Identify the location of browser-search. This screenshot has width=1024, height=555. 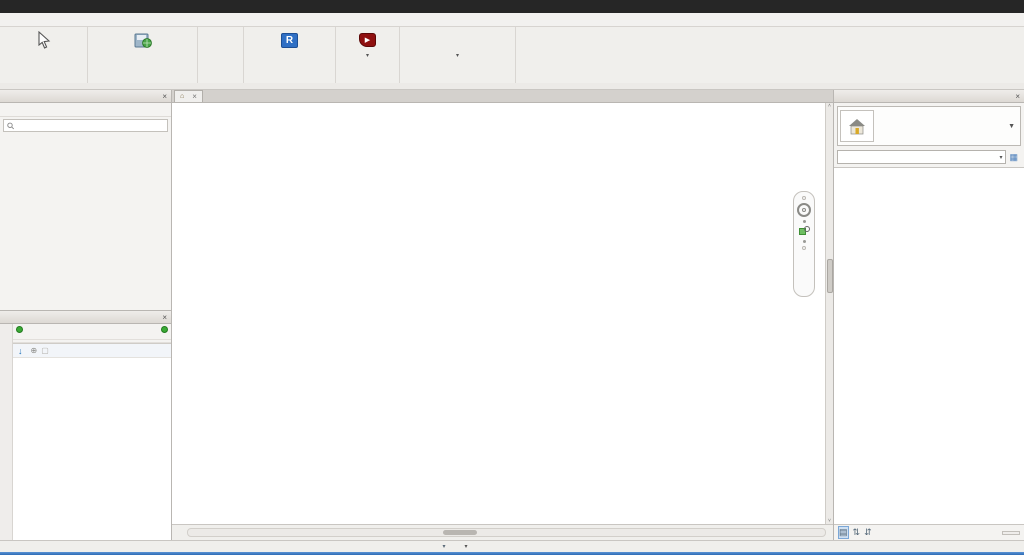
(85, 125).